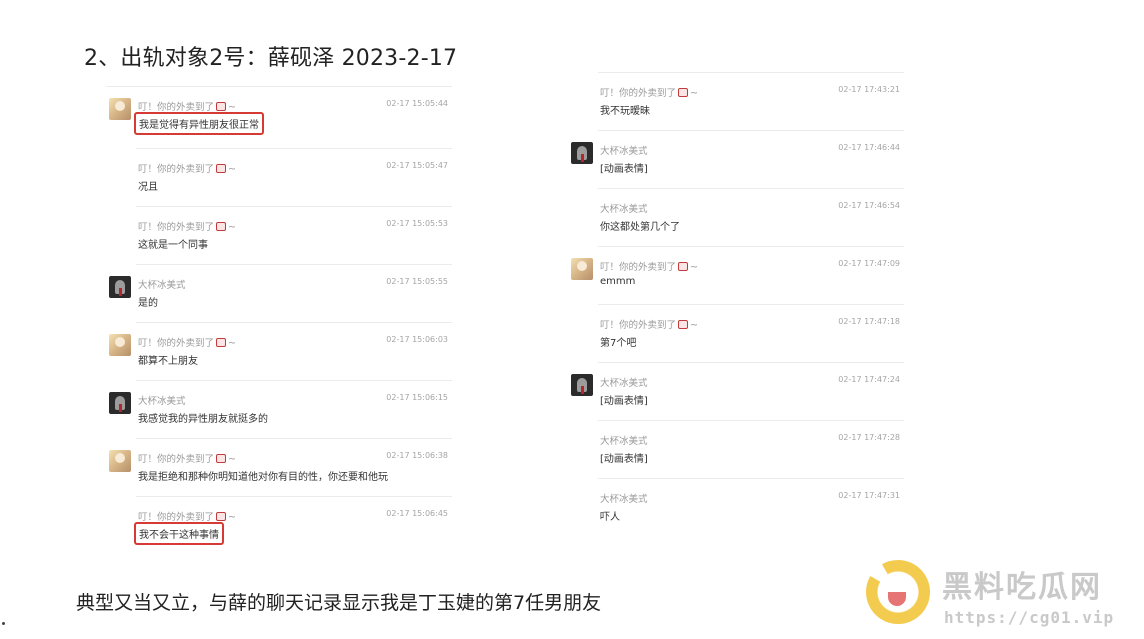 This screenshot has width=1144, height=639. Describe the element at coordinates (279, 527) in the screenshot. I see `chat-message: 叮！你的外卖到了 ~ 02-17 15:06:45 我不会干这种事情` at that location.